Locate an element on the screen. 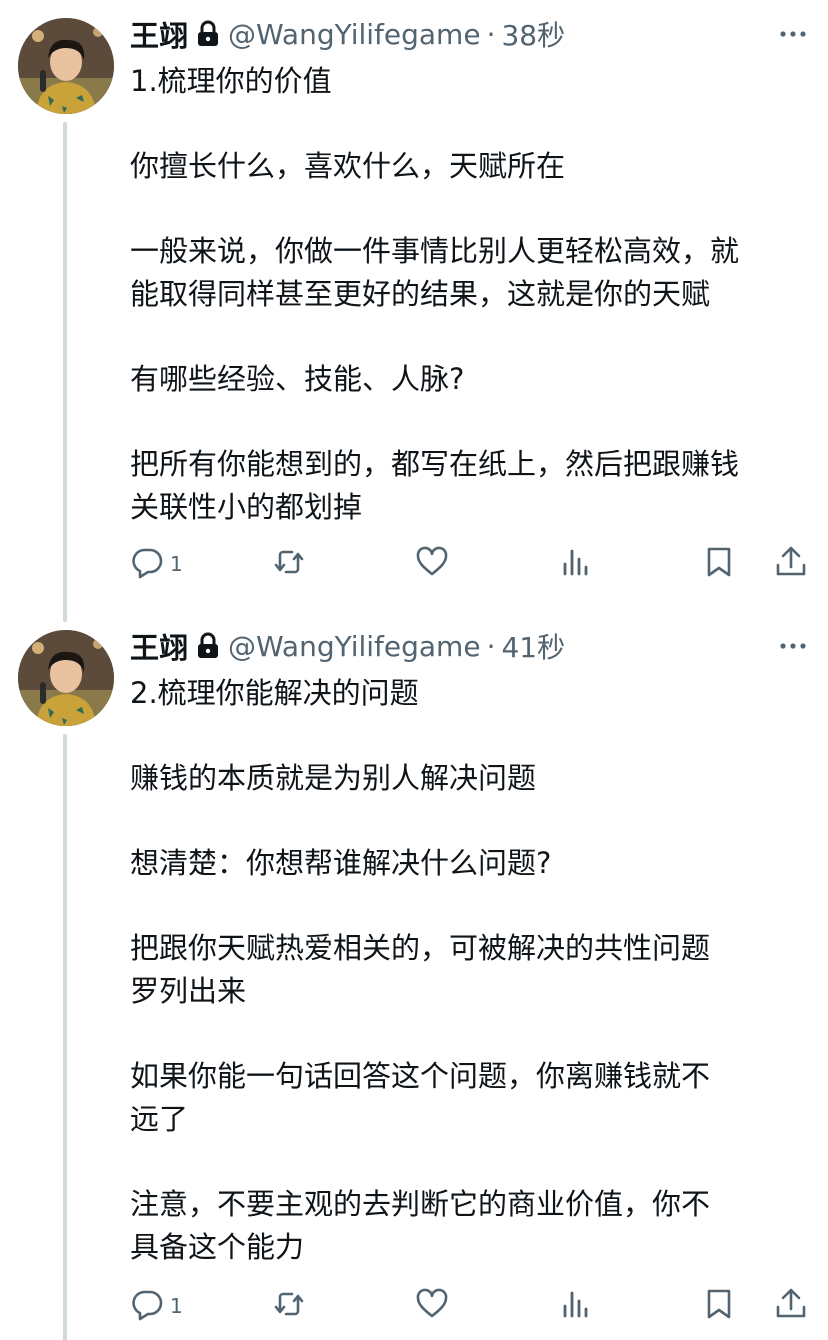 The height and width of the screenshot is (1340, 828). tweet-paragraph: 赚钱的本质就是为别人解决问题 is located at coordinates (333, 778).